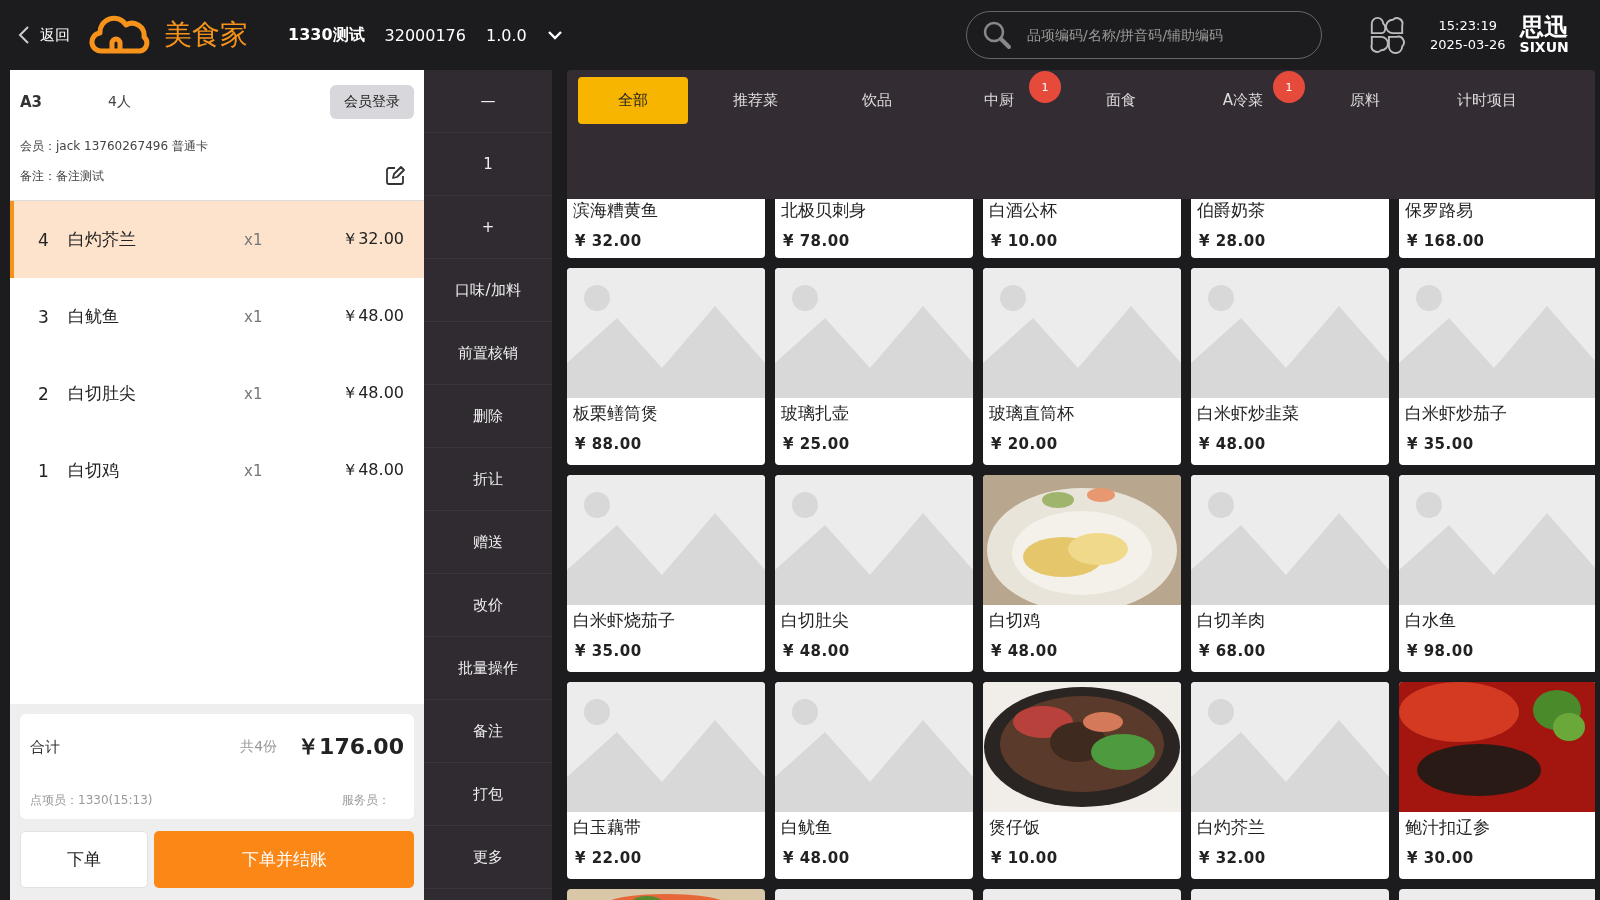  I want to click on brand-name: 美食家, so click(206, 35).